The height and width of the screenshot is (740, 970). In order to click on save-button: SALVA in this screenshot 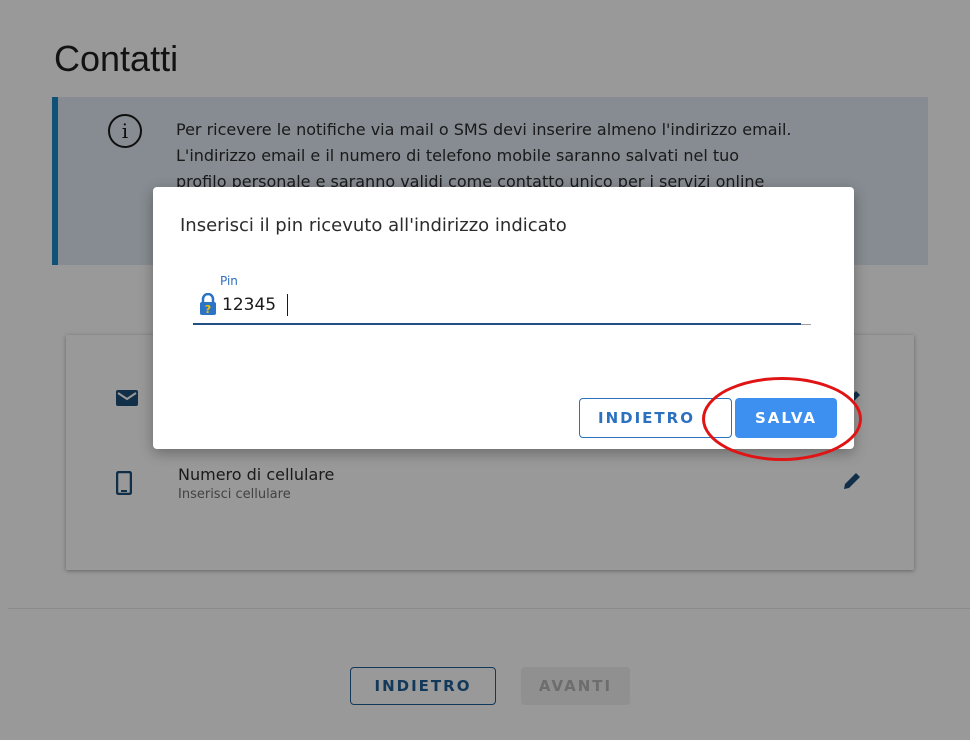, I will do `click(786, 418)`.